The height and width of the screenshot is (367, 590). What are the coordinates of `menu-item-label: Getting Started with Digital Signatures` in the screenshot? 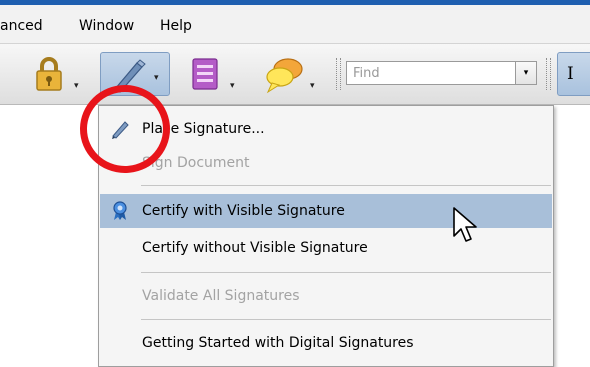 It's located at (278, 343).